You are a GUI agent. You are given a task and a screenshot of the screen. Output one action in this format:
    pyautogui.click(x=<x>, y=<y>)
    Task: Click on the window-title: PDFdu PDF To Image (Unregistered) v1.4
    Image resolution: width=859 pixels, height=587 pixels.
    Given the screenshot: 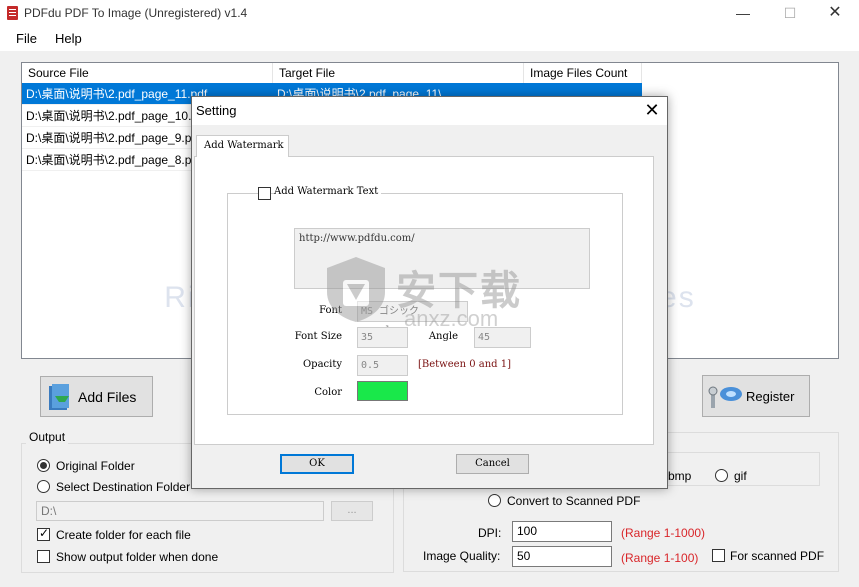 What is the action you would take?
    pyautogui.click(x=136, y=13)
    